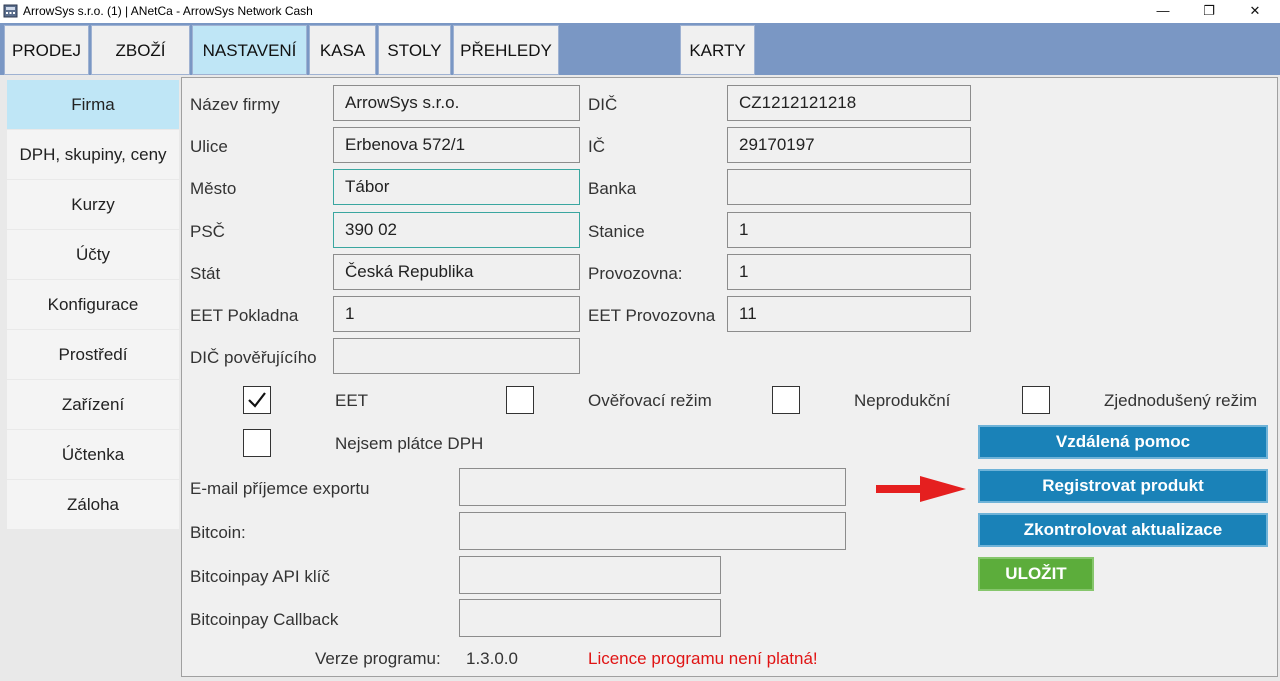  Describe the element at coordinates (207, 231) in the screenshot. I see `postal-code-label: PSČ` at that location.